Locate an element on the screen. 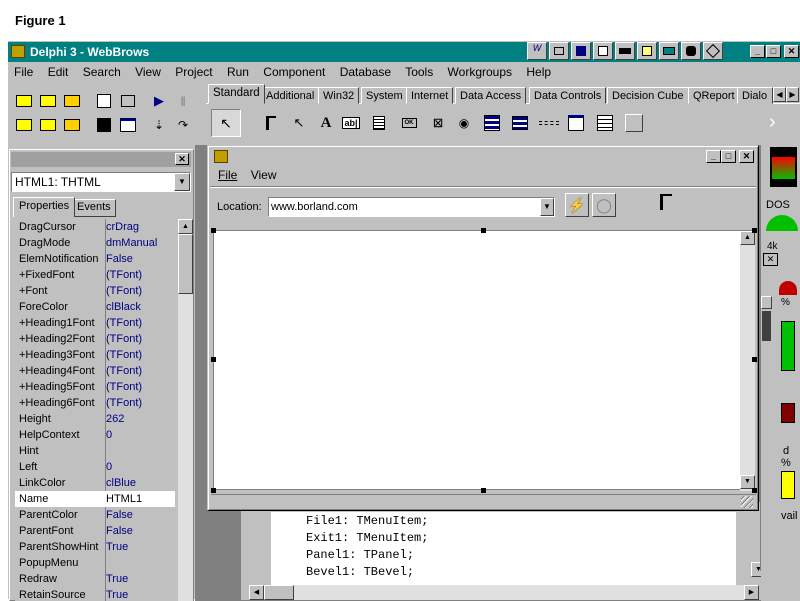  menu-help: Help is located at coordinates (538, 72).